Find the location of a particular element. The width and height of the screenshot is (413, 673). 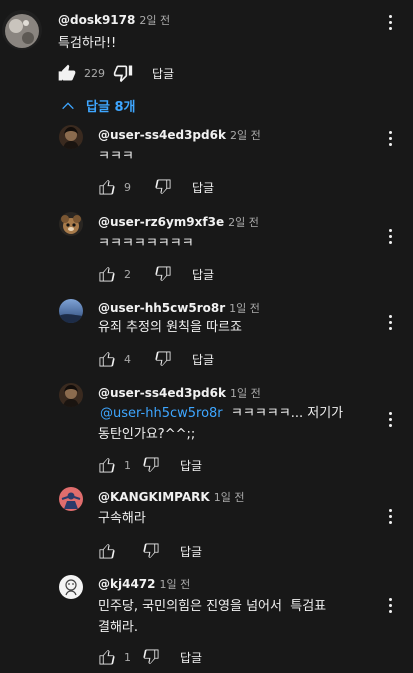

like-count: 229 is located at coordinates (94, 73).